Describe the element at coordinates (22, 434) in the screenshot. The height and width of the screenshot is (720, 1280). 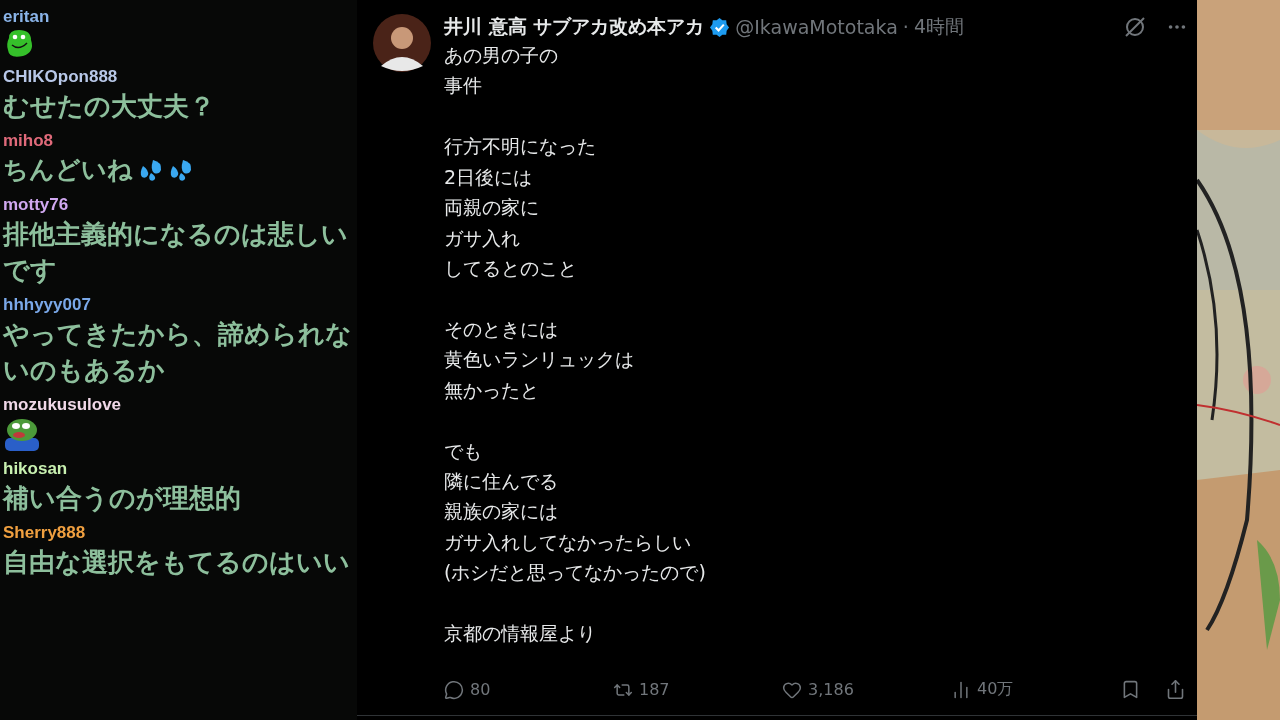
I see `frog-emote-icon` at that location.